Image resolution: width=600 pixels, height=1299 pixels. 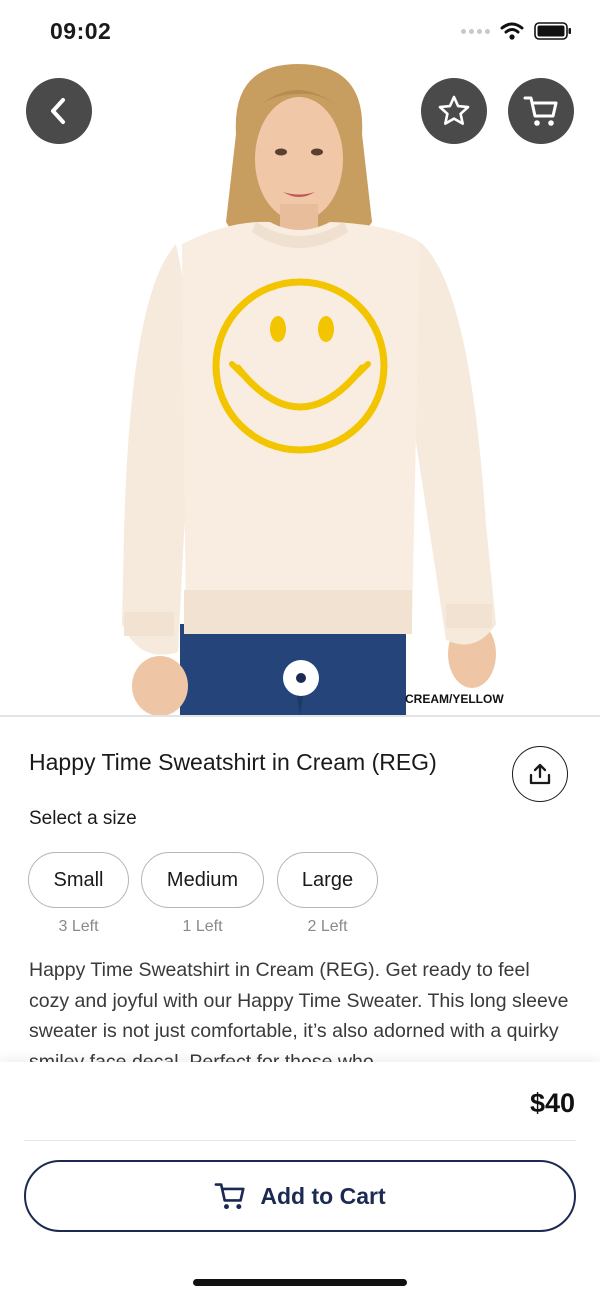 I want to click on price: $40, so click(x=552, y=1103).